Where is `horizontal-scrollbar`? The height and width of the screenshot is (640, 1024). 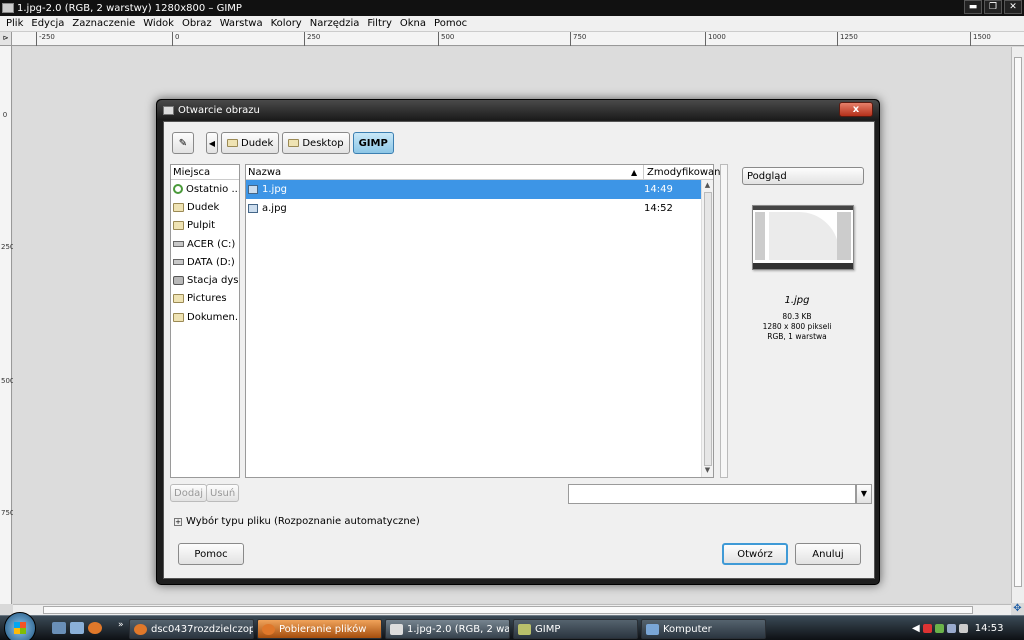
horizontal-scrollbar is located at coordinates (512, 609).